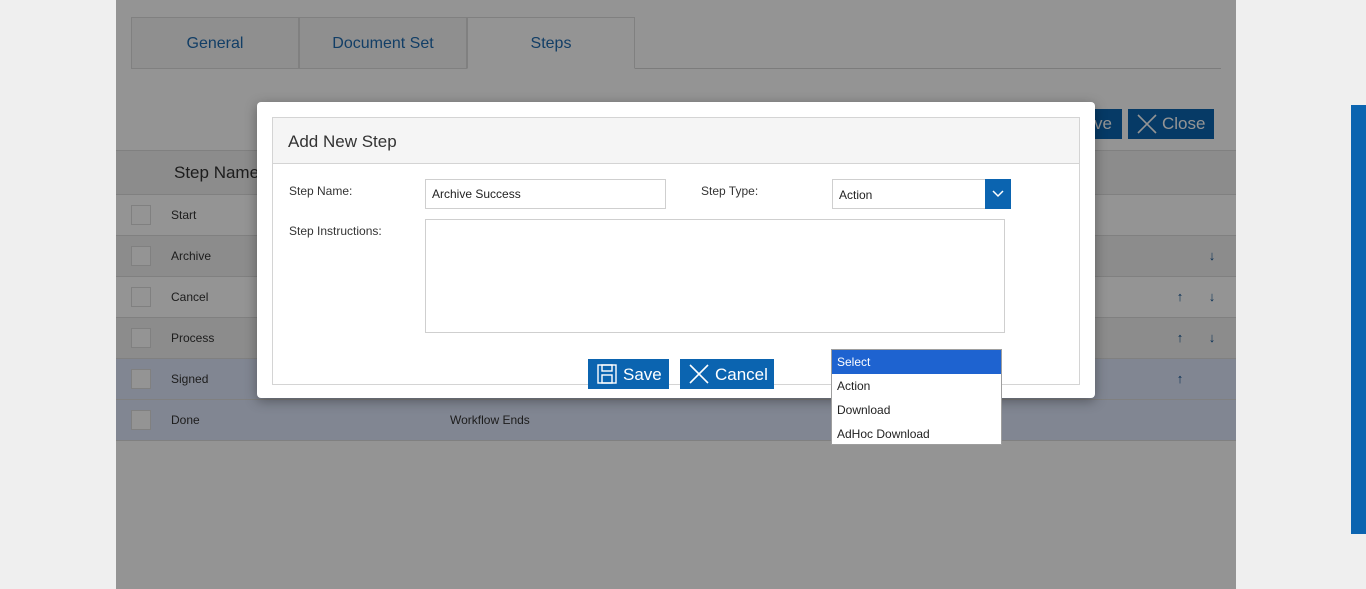 The image size is (1366, 589). Describe the element at coordinates (856, 195) in the screenshot. I see `step-type-value: Action` at that location.